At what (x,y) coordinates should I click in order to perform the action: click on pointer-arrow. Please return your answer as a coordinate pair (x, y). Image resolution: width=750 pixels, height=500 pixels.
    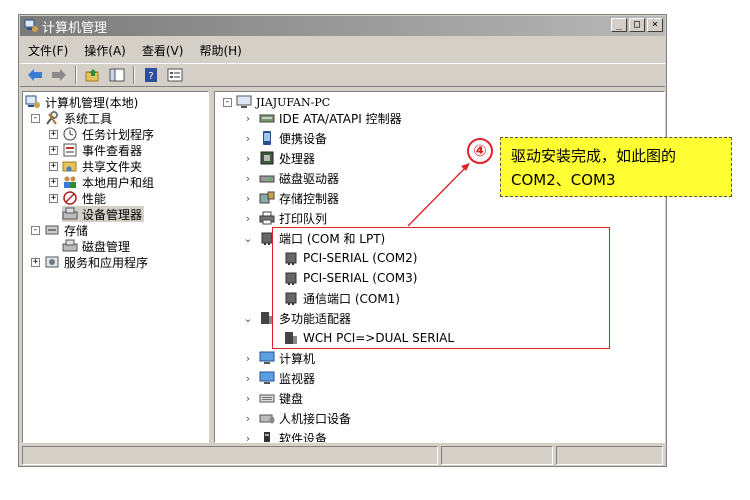
    Looking at the image, I should click on (438, 195).